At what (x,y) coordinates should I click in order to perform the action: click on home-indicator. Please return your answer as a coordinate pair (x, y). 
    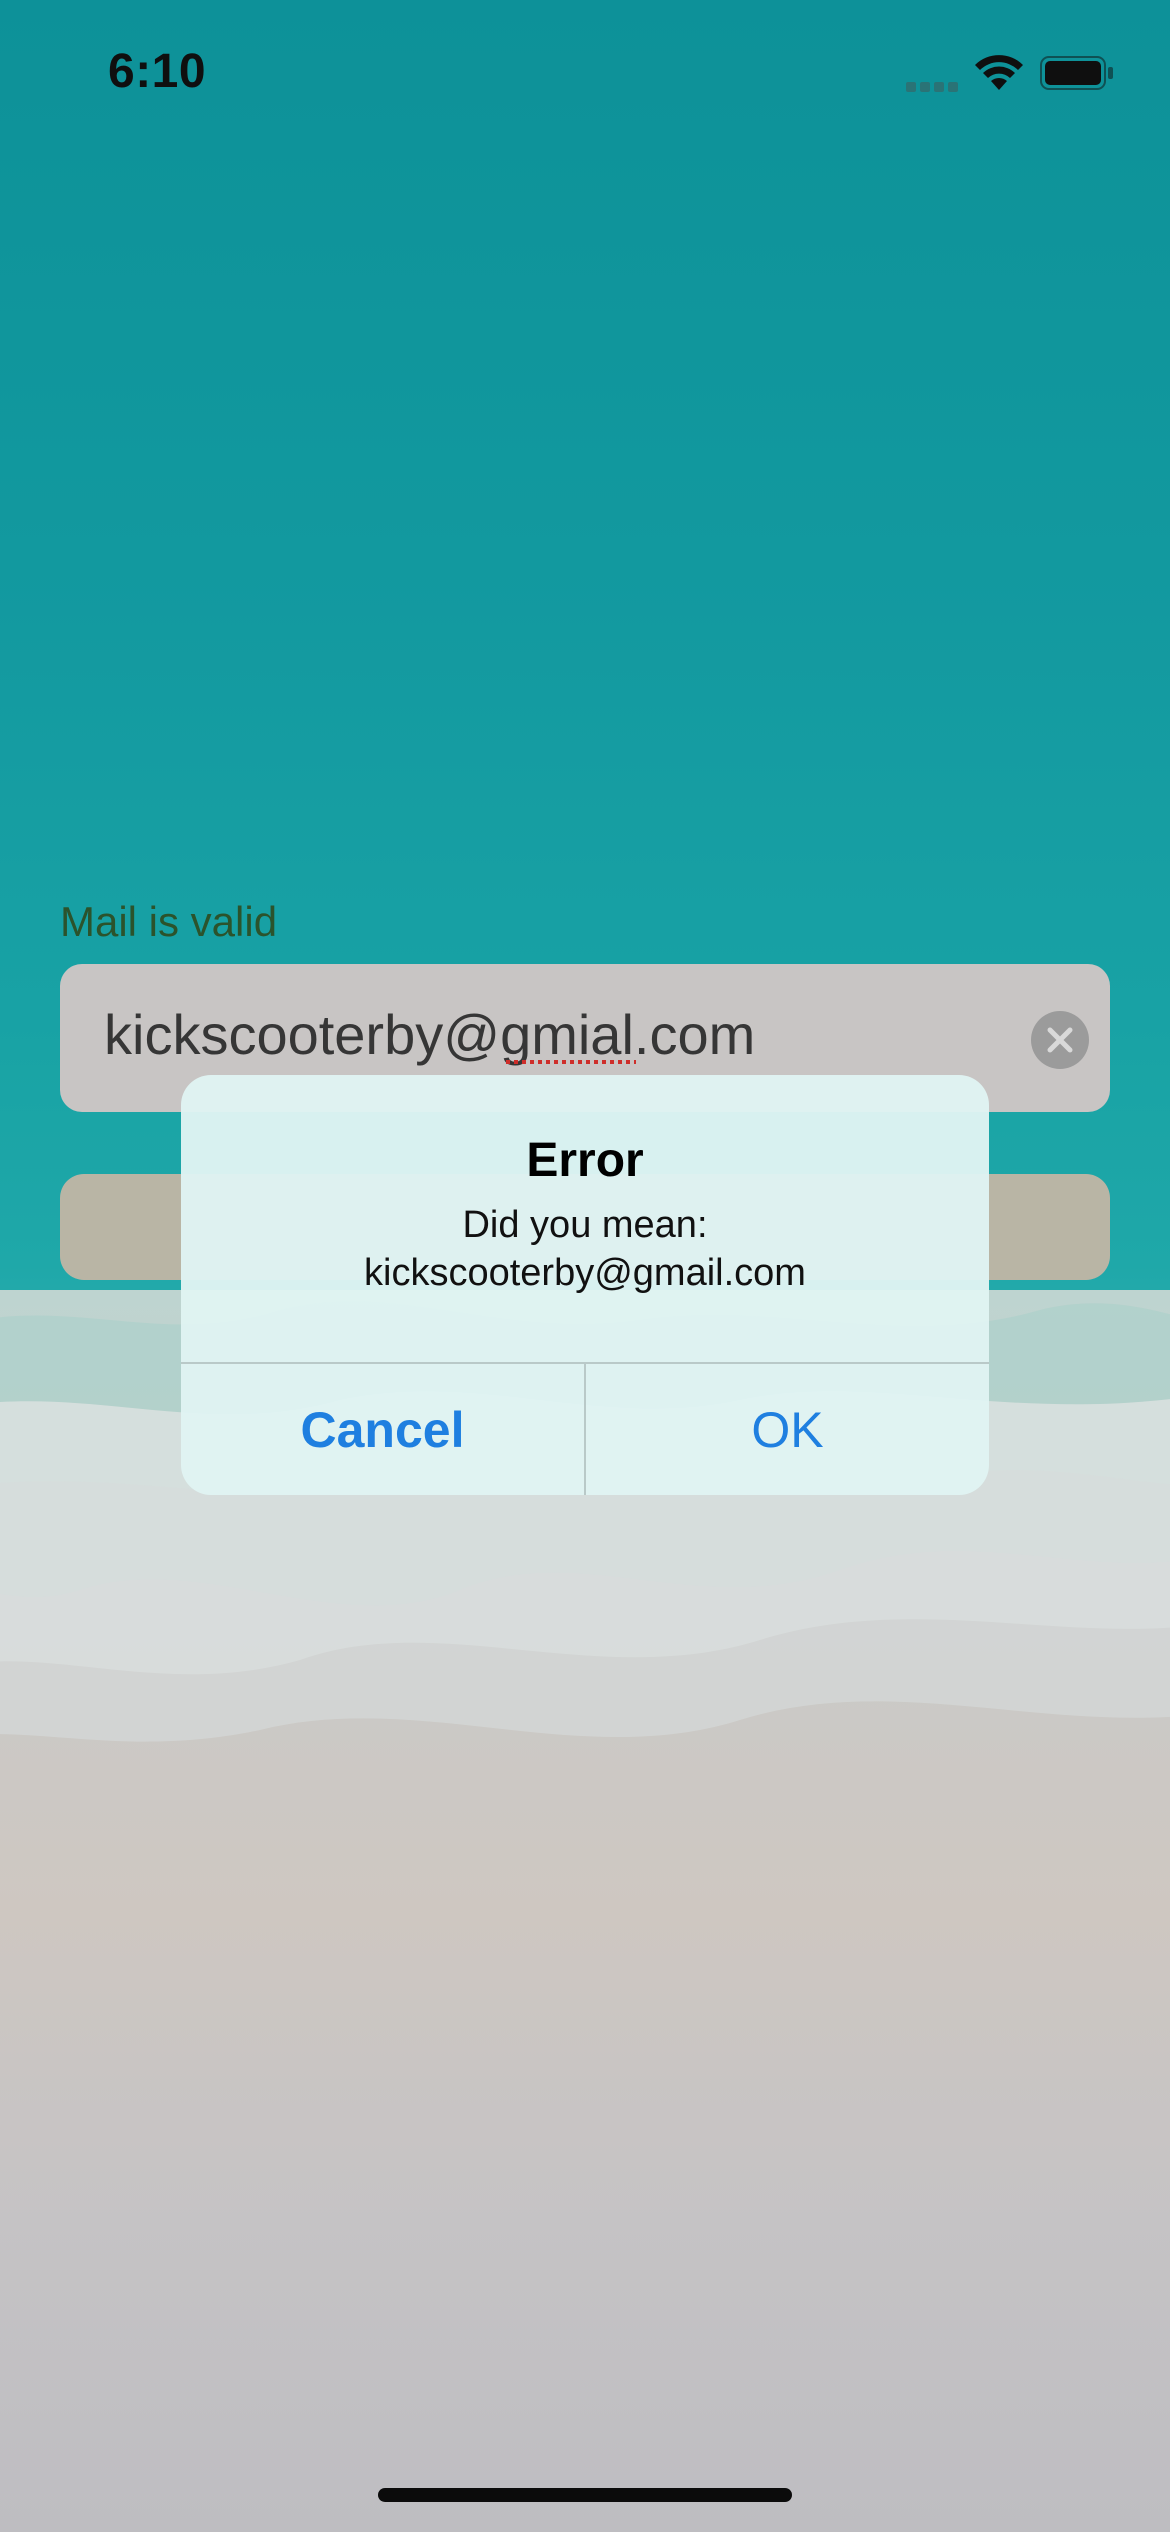
    Looking at the image, I should click on (585, 2495).